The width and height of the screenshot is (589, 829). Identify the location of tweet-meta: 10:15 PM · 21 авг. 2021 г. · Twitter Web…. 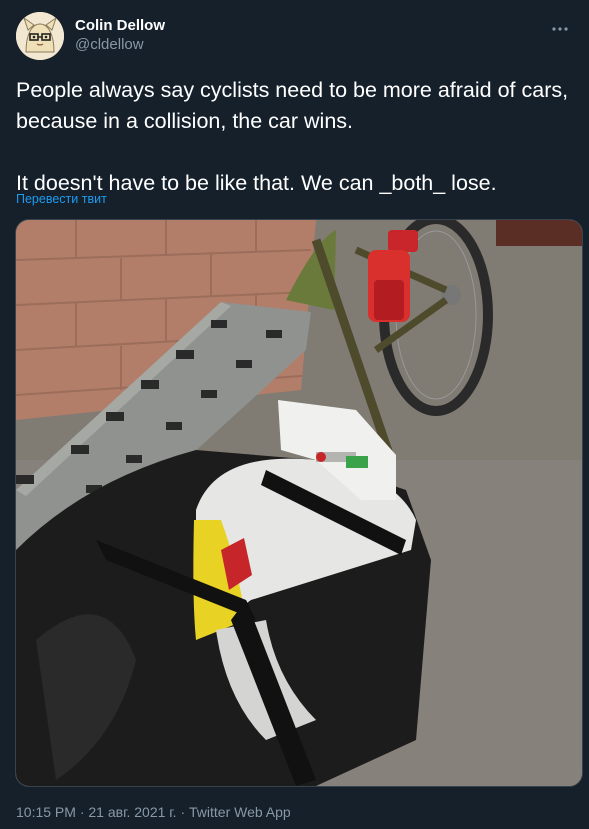
(153, 812).